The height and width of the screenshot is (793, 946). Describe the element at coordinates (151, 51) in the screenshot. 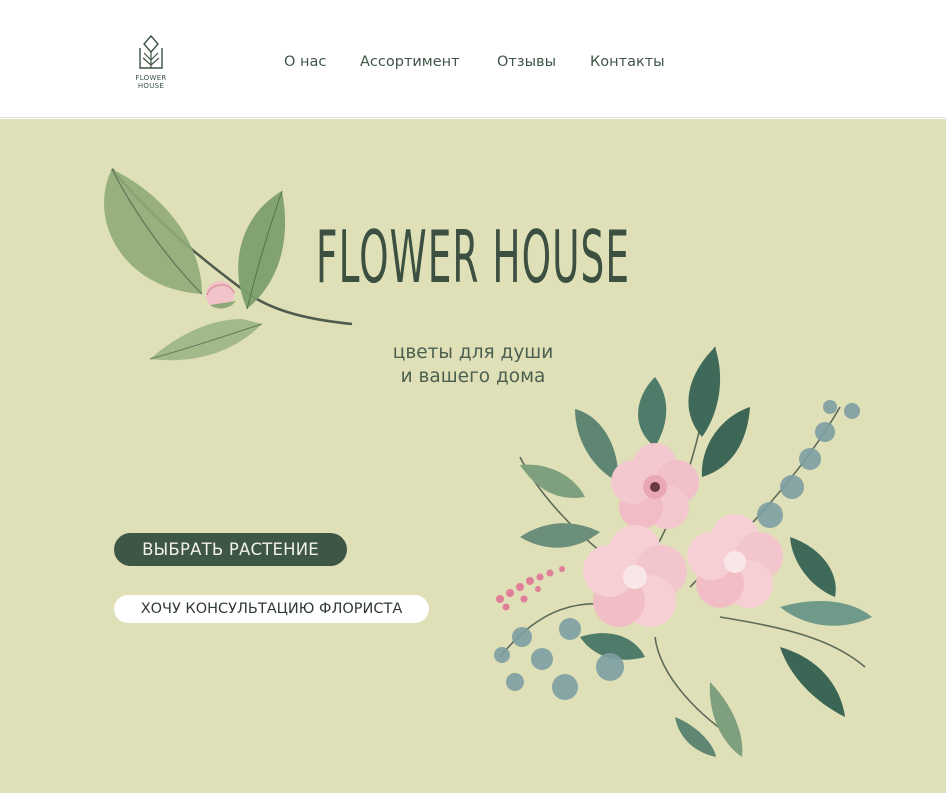

I see `flower-house-logo-icon` at that location.